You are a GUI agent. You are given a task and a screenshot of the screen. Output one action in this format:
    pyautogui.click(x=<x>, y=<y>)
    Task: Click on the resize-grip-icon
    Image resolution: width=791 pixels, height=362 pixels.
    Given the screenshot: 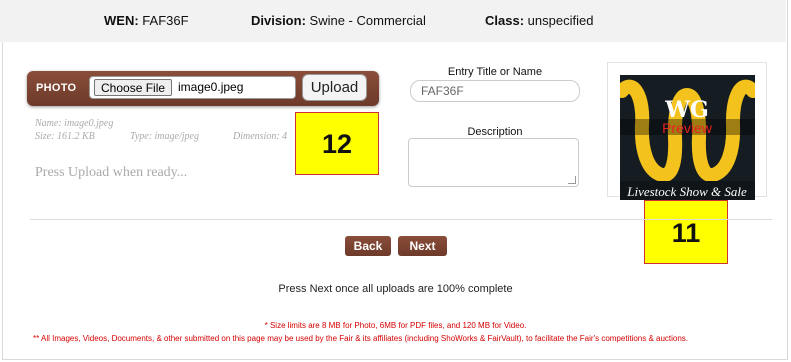 What is the action you would take?
    pyautogui.click(x=572, y=180)
    